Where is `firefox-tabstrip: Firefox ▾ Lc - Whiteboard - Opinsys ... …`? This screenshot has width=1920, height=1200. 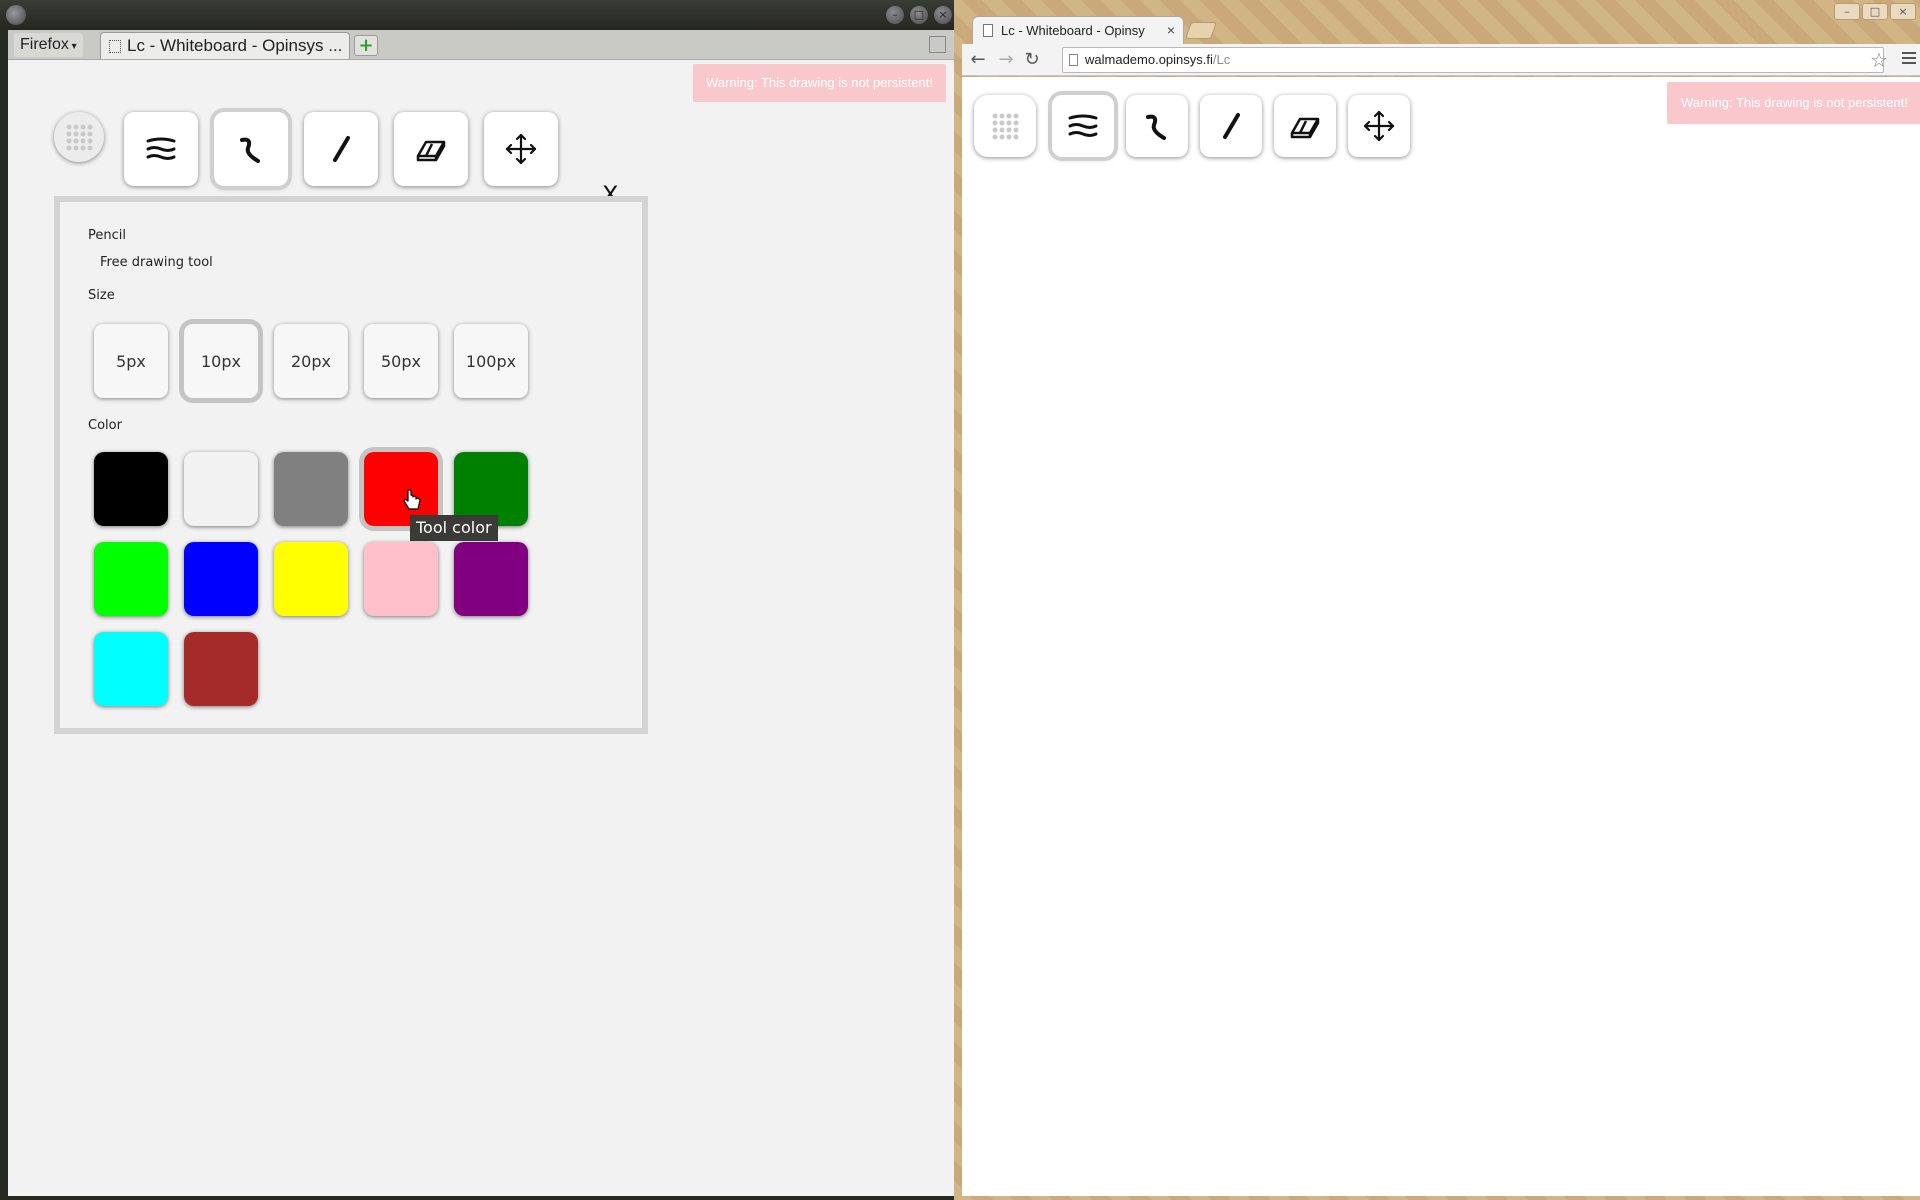 firefox-tabstrip: Firefox ▾ Lc - Whiteboard - Opinsys ... … is located at coordinates (481, 45).